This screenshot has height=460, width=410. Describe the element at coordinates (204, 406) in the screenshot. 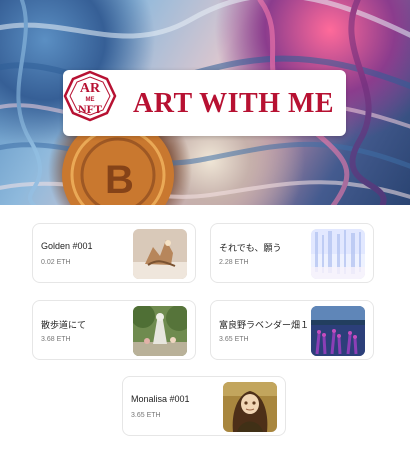

I see `nft-card-monalisa-001: Monalisa #001 3.65 ETH` at that location.